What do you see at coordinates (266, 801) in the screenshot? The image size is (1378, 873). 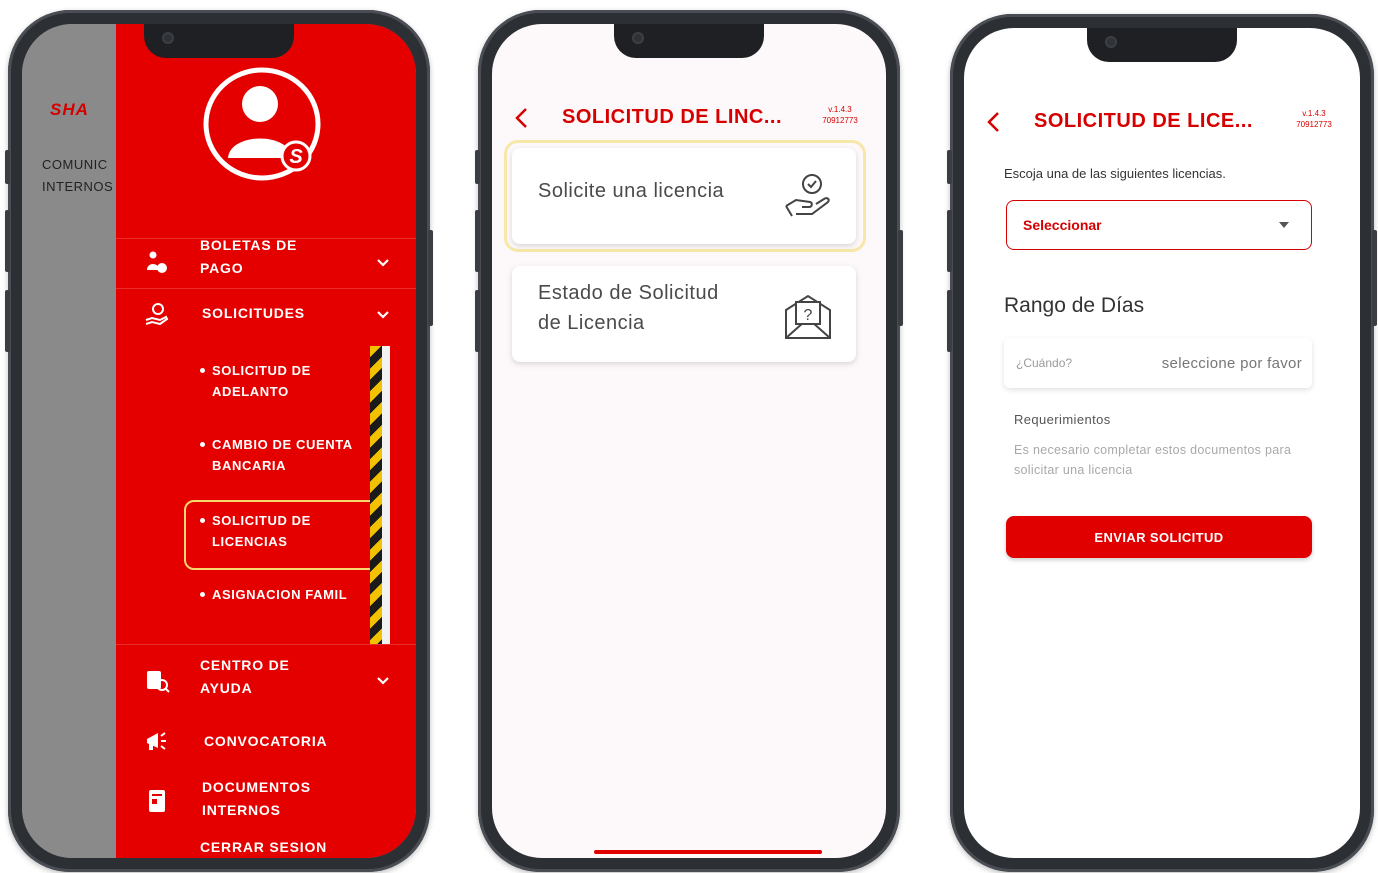 I see `menu-item-documentos: DOCUMENTOS INTERNOS` at bounding box center [266, 801].